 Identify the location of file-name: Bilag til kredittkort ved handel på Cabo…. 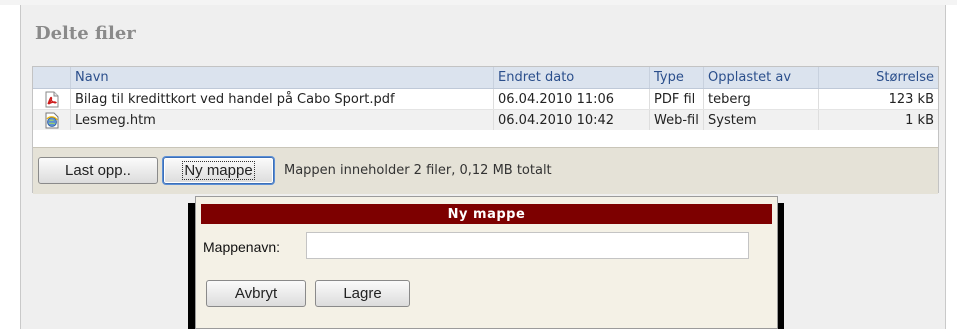
(282, 99).